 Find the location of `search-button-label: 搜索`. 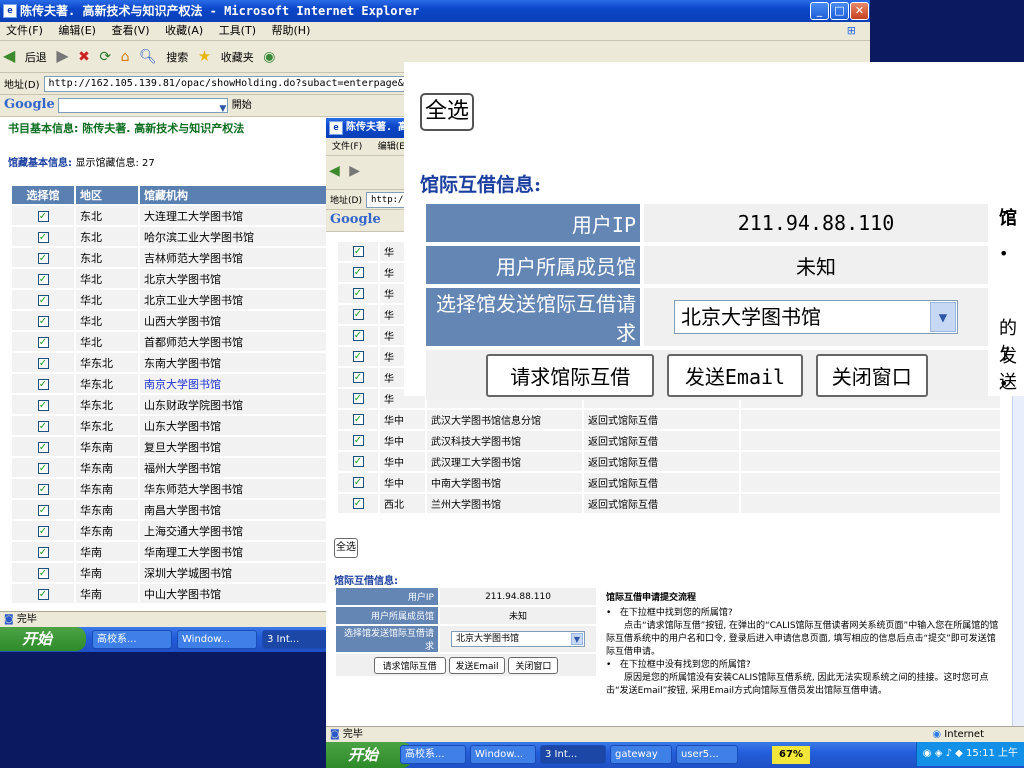

search-button-label: 搜索 is located at coordinates (177, 58).